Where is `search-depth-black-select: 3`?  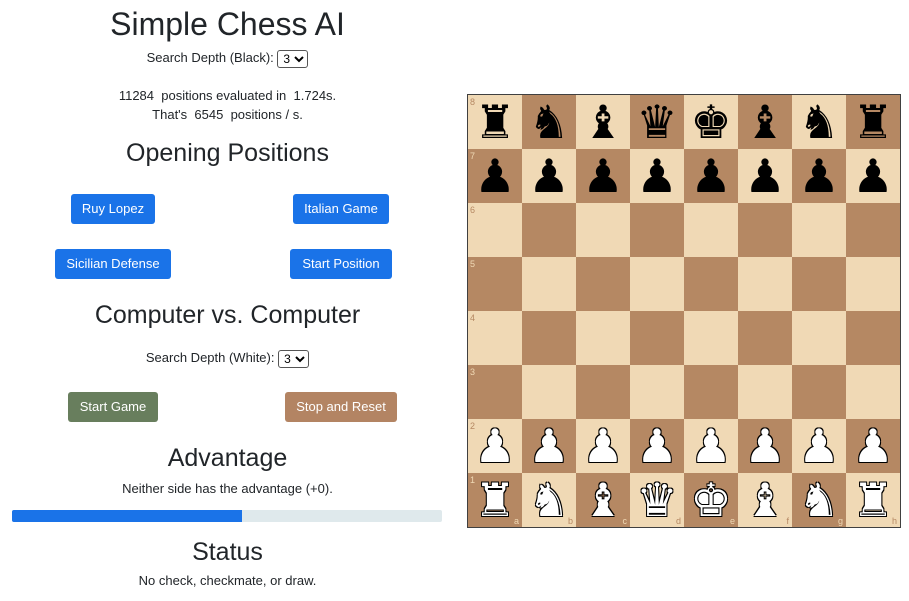 search-depth-black-select: 3 is located at coordinates (293, 58).